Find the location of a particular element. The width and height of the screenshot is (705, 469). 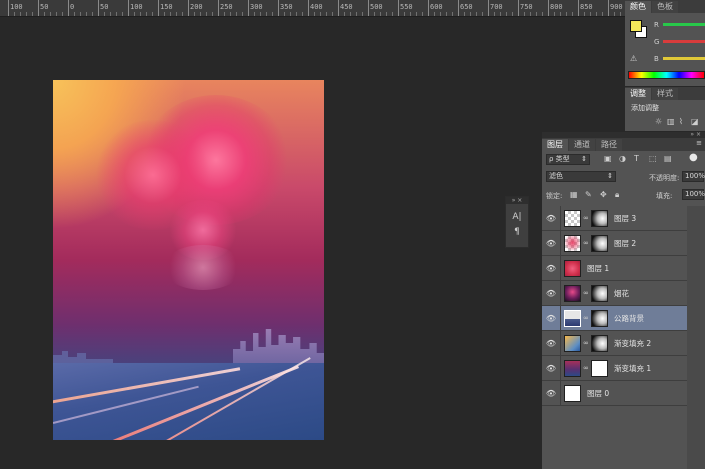

channel-r-slider is located at coordinates (684, 24).